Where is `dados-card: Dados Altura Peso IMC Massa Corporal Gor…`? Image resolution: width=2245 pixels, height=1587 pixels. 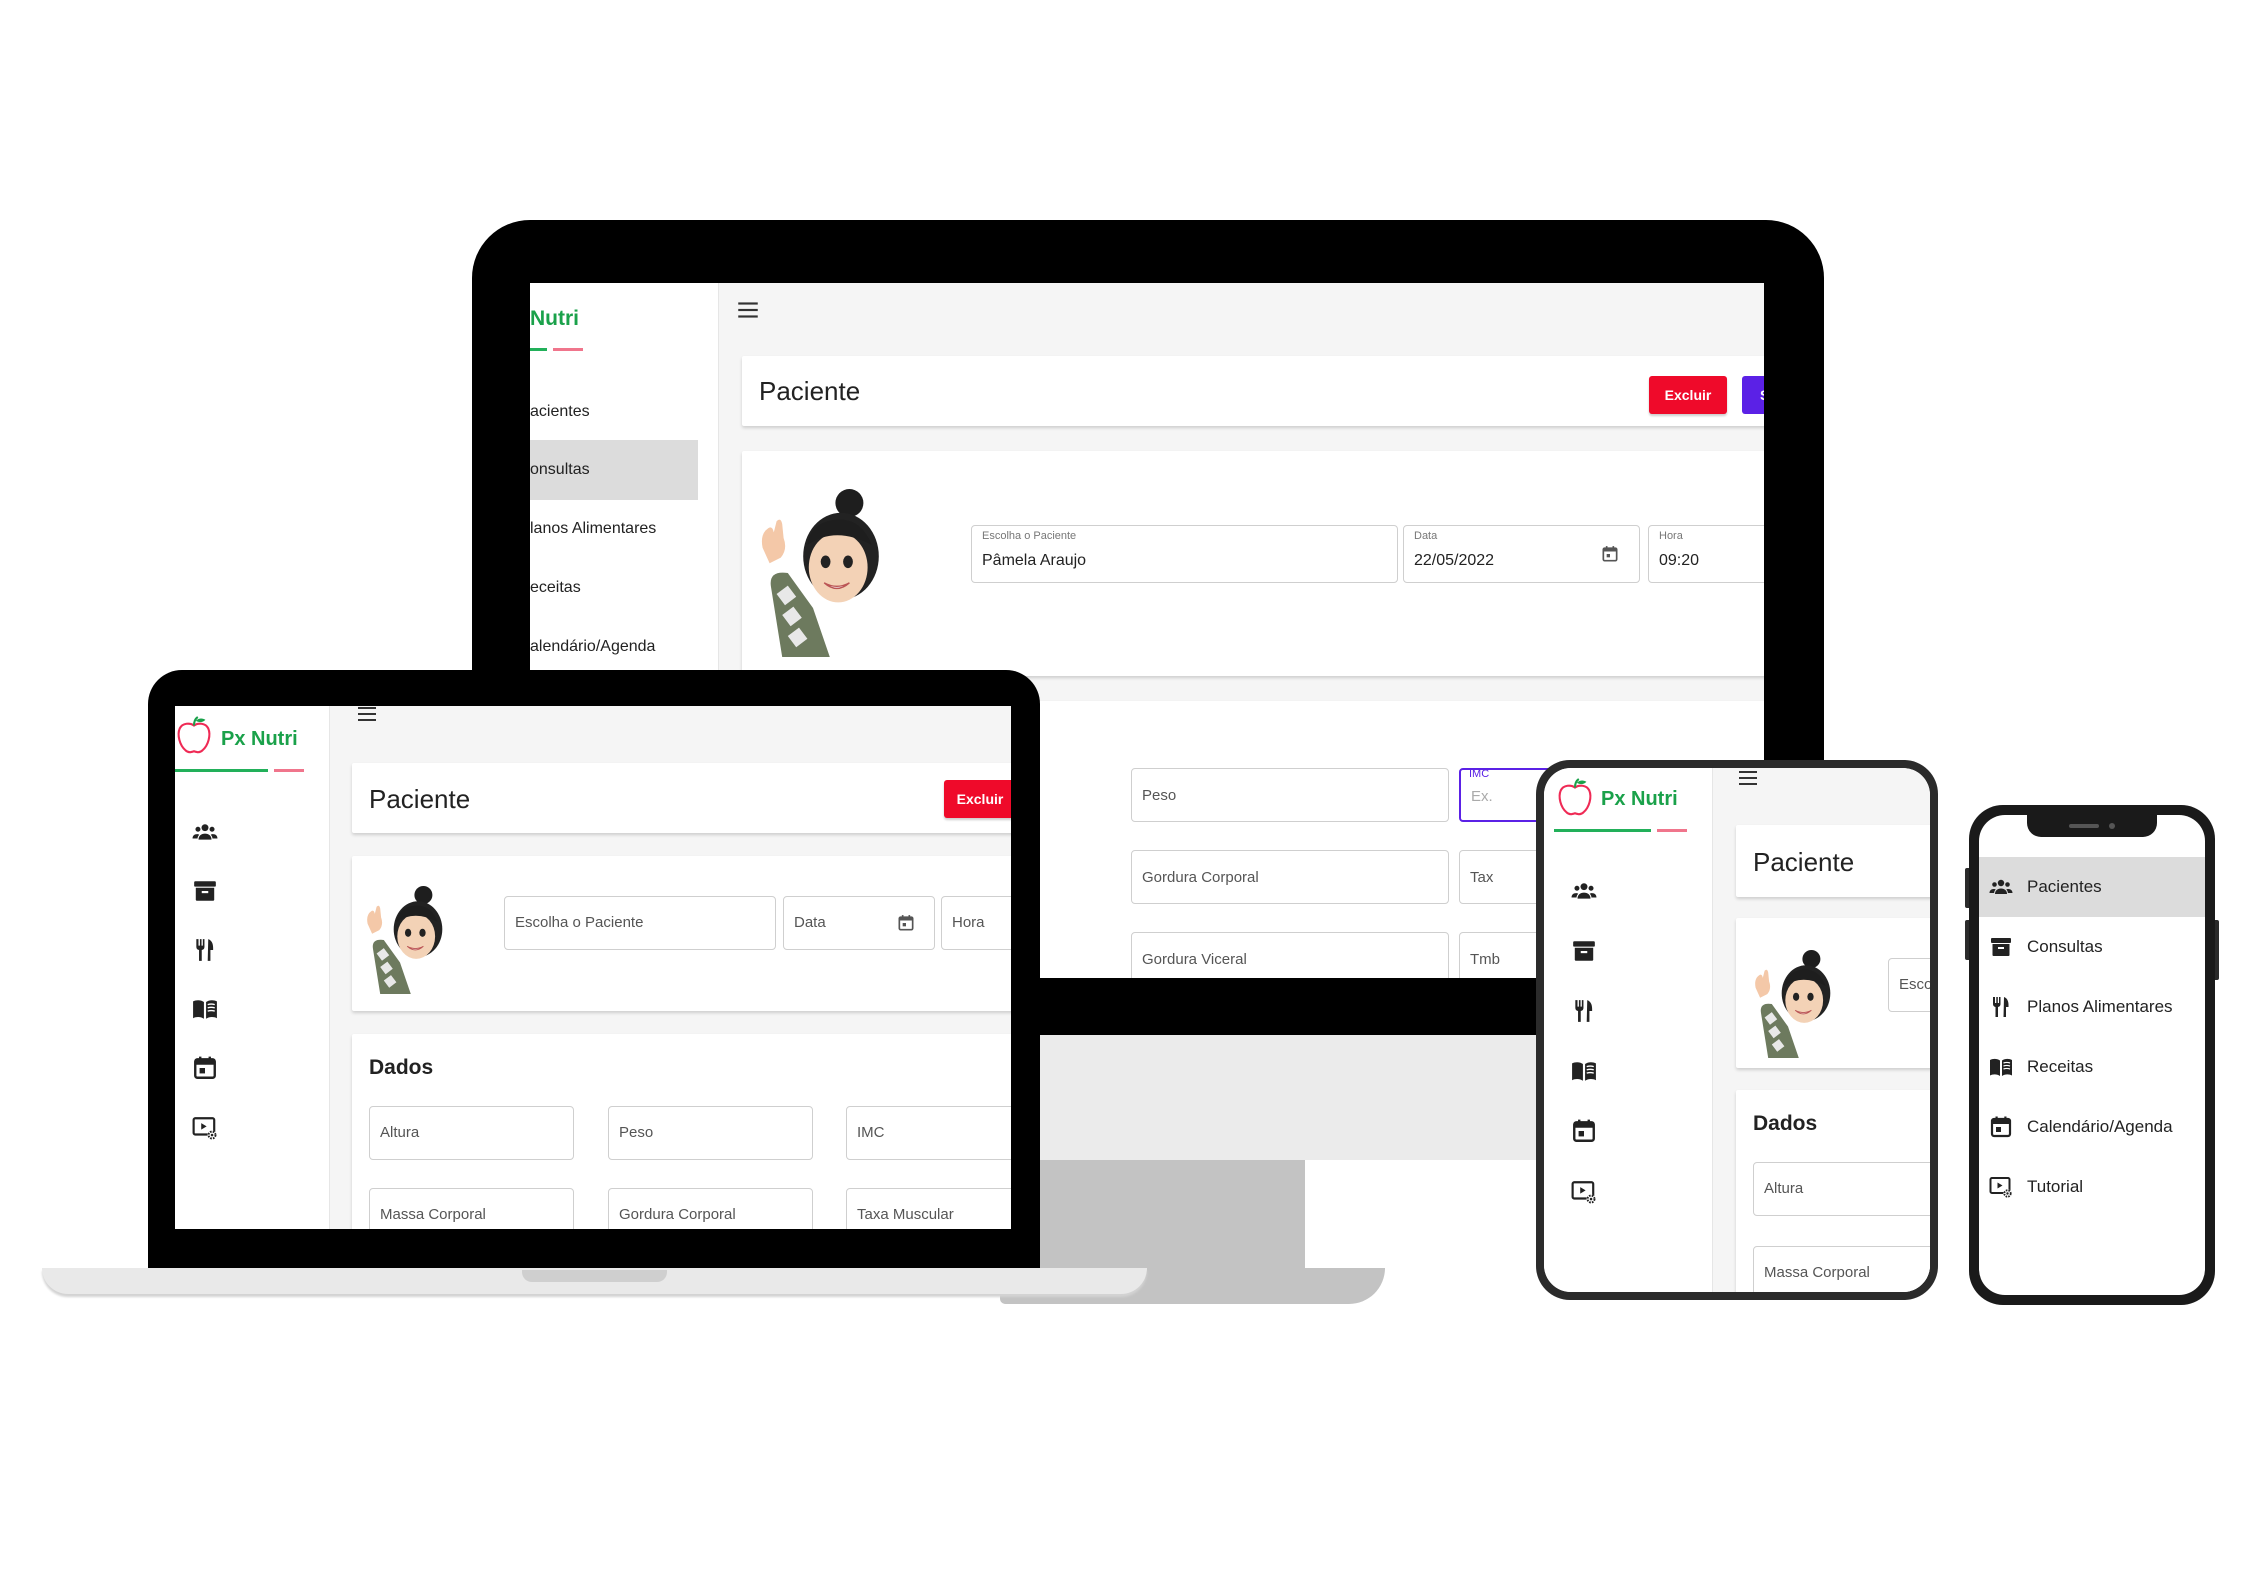 dados-card: Dados Altura Peso IMC Massa Corporal Gor… is located at coordinates (681, 1131).